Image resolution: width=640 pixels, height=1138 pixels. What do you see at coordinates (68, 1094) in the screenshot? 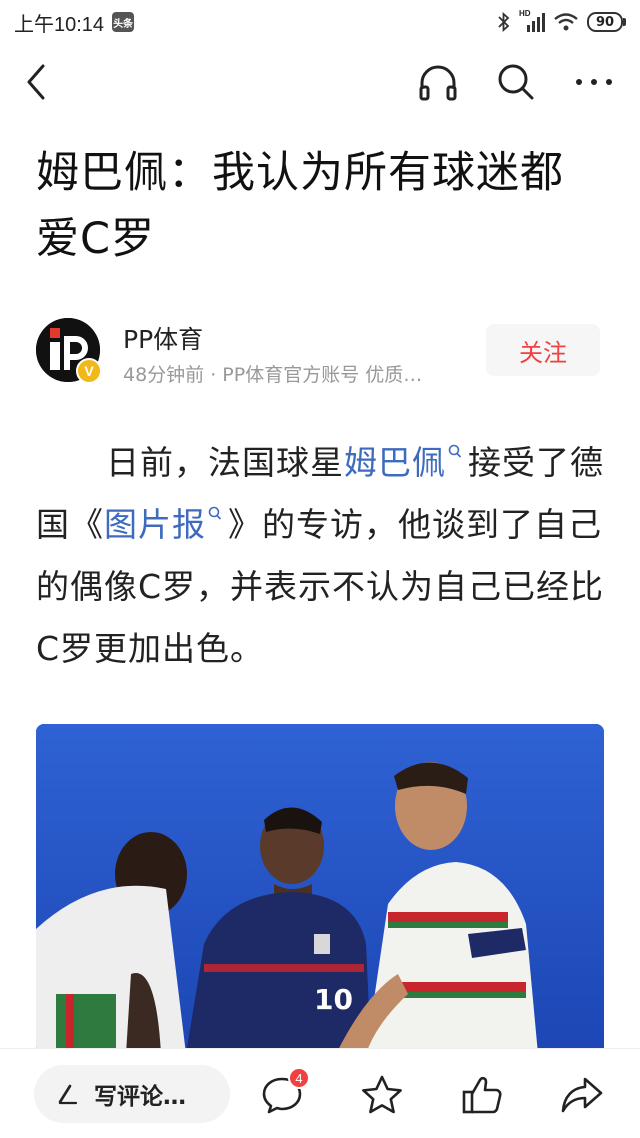
I see `pen-icon` at bounding box center [68, 1094].